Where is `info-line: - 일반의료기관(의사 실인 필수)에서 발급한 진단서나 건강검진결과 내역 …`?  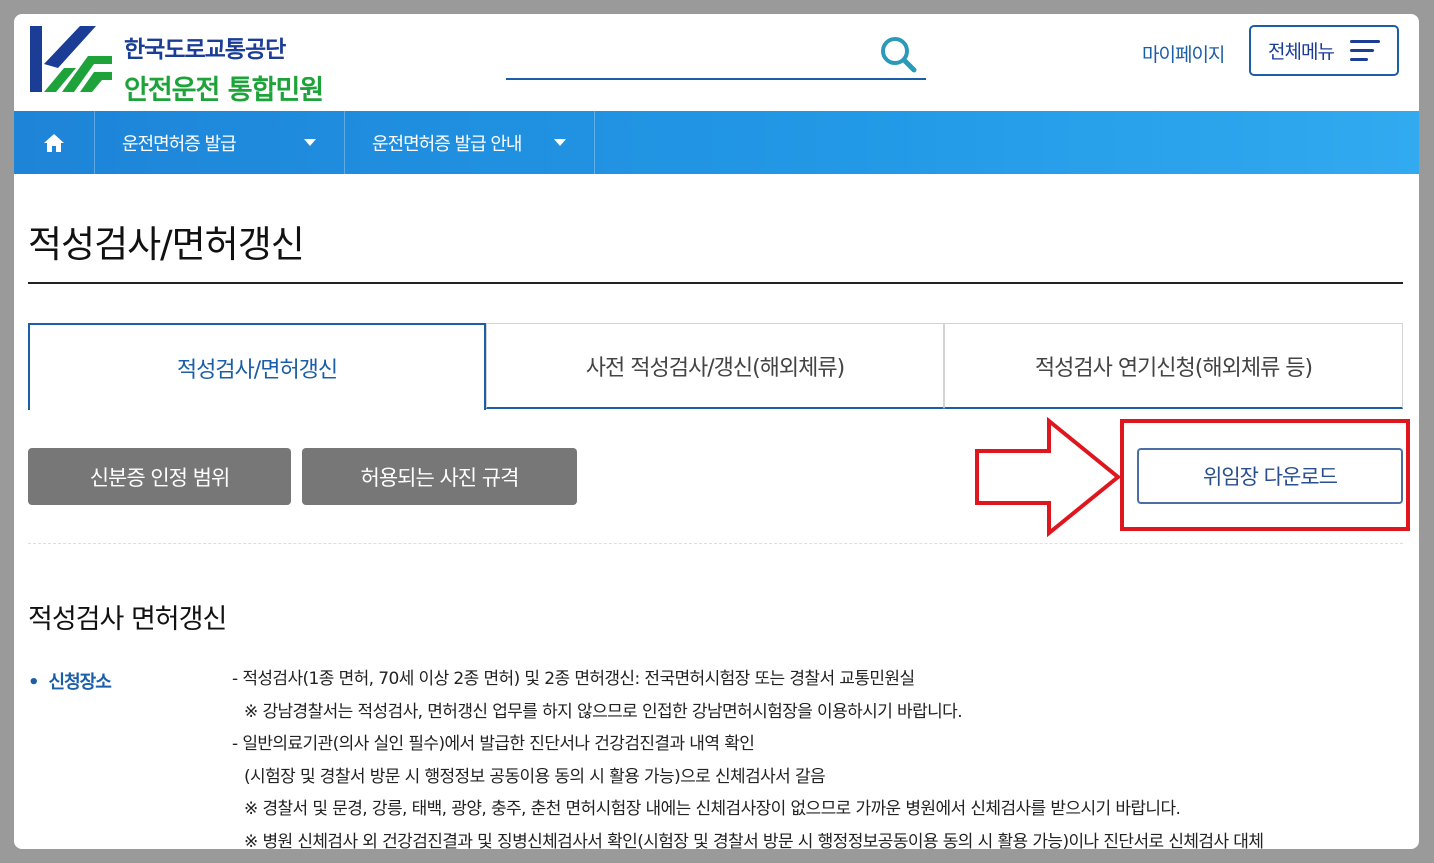 info-line: - 일반의료기관(의사 실인 필수)에서 발급한 진단서나 건강검진결과 내역 … is located at coordinates (493, 744).